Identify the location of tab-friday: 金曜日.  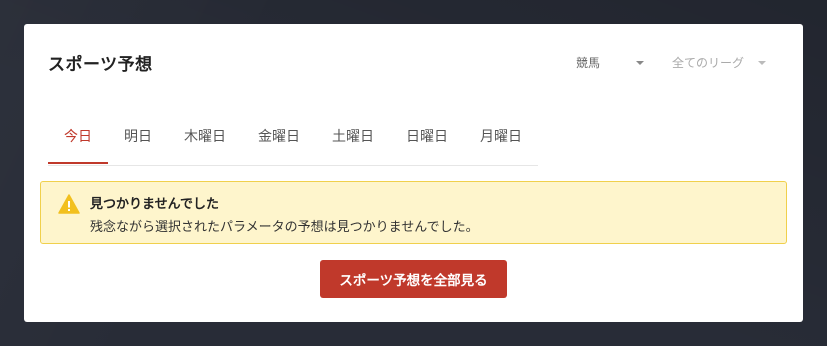
(279, 139).